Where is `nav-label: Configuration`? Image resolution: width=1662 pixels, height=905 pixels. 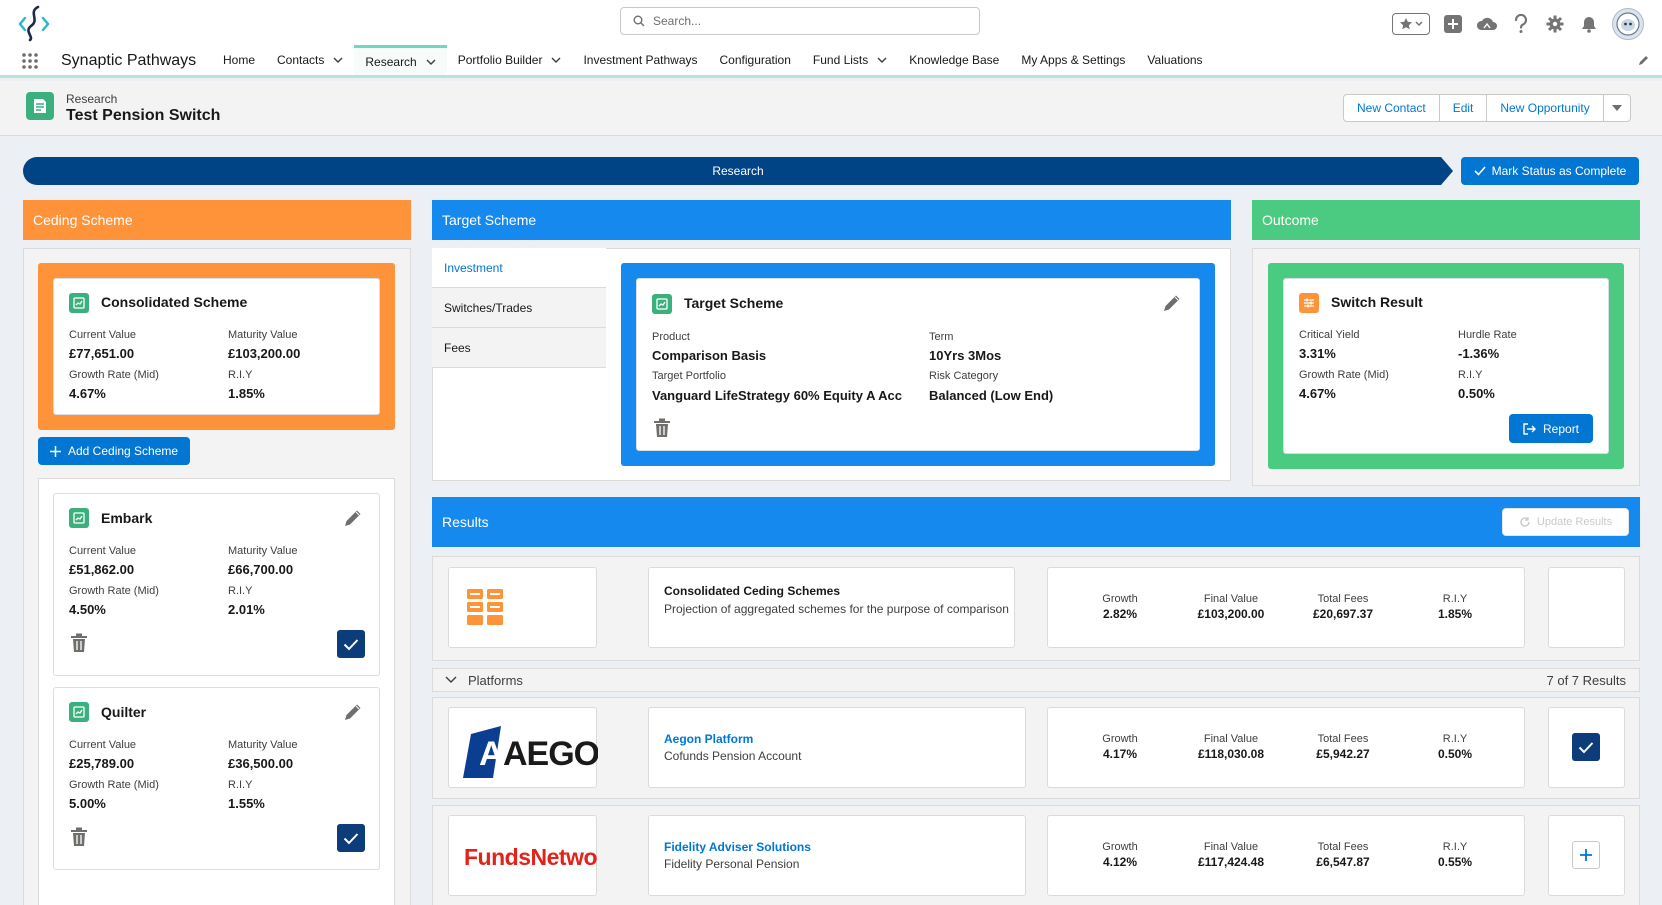
nav-label: Configuration is located at coordinates (755, 60).